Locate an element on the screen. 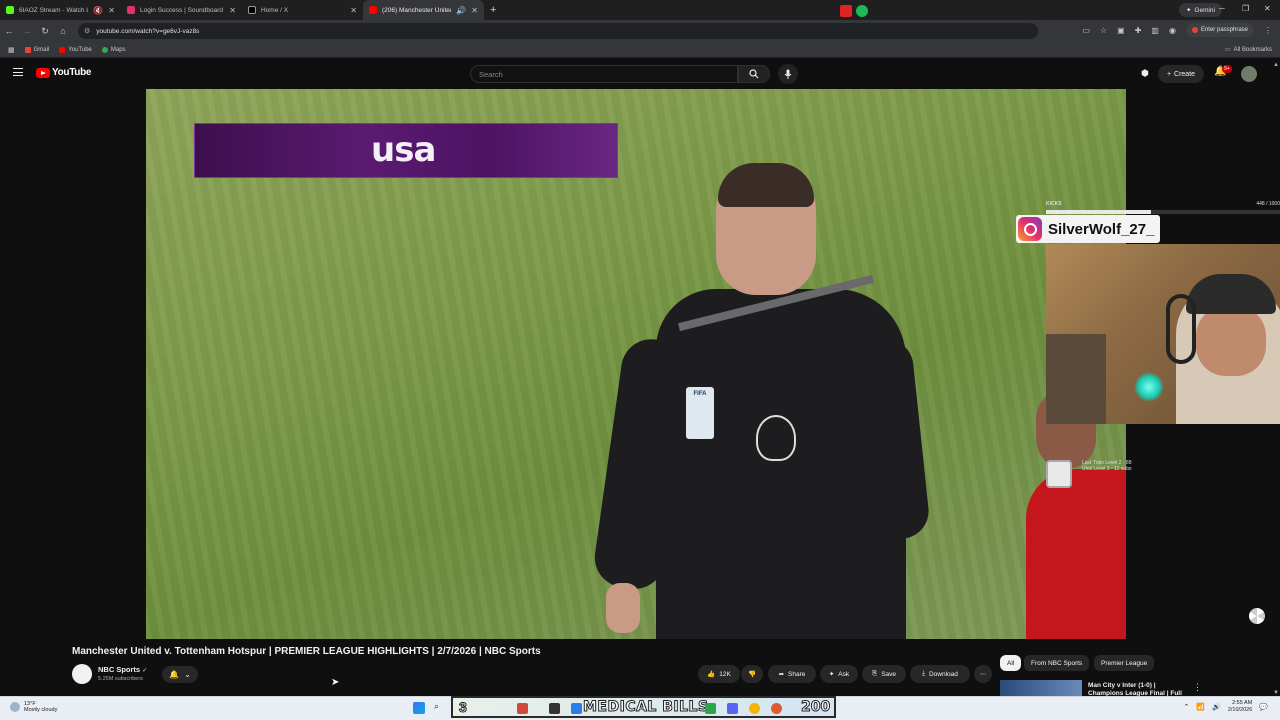  tab-kick-stream: 6IAOZ Stream - Watch Live 🔇 ✕ is located at coordinates (60, 10).